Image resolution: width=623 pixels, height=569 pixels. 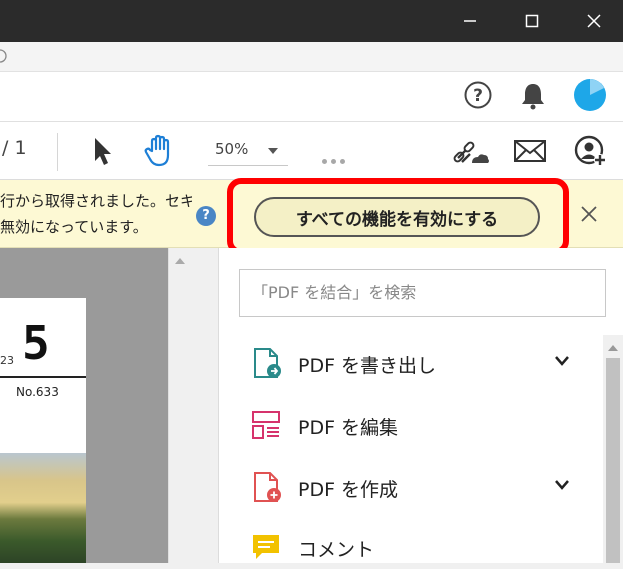 I want to click on page-rule, so click(x=43, y=377).